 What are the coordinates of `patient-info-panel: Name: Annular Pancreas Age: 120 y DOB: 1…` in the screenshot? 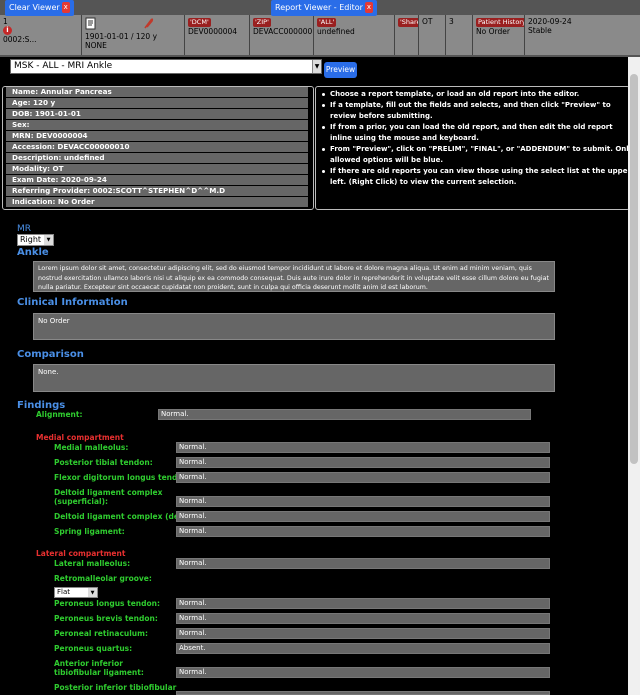 It's located at (158, 148).